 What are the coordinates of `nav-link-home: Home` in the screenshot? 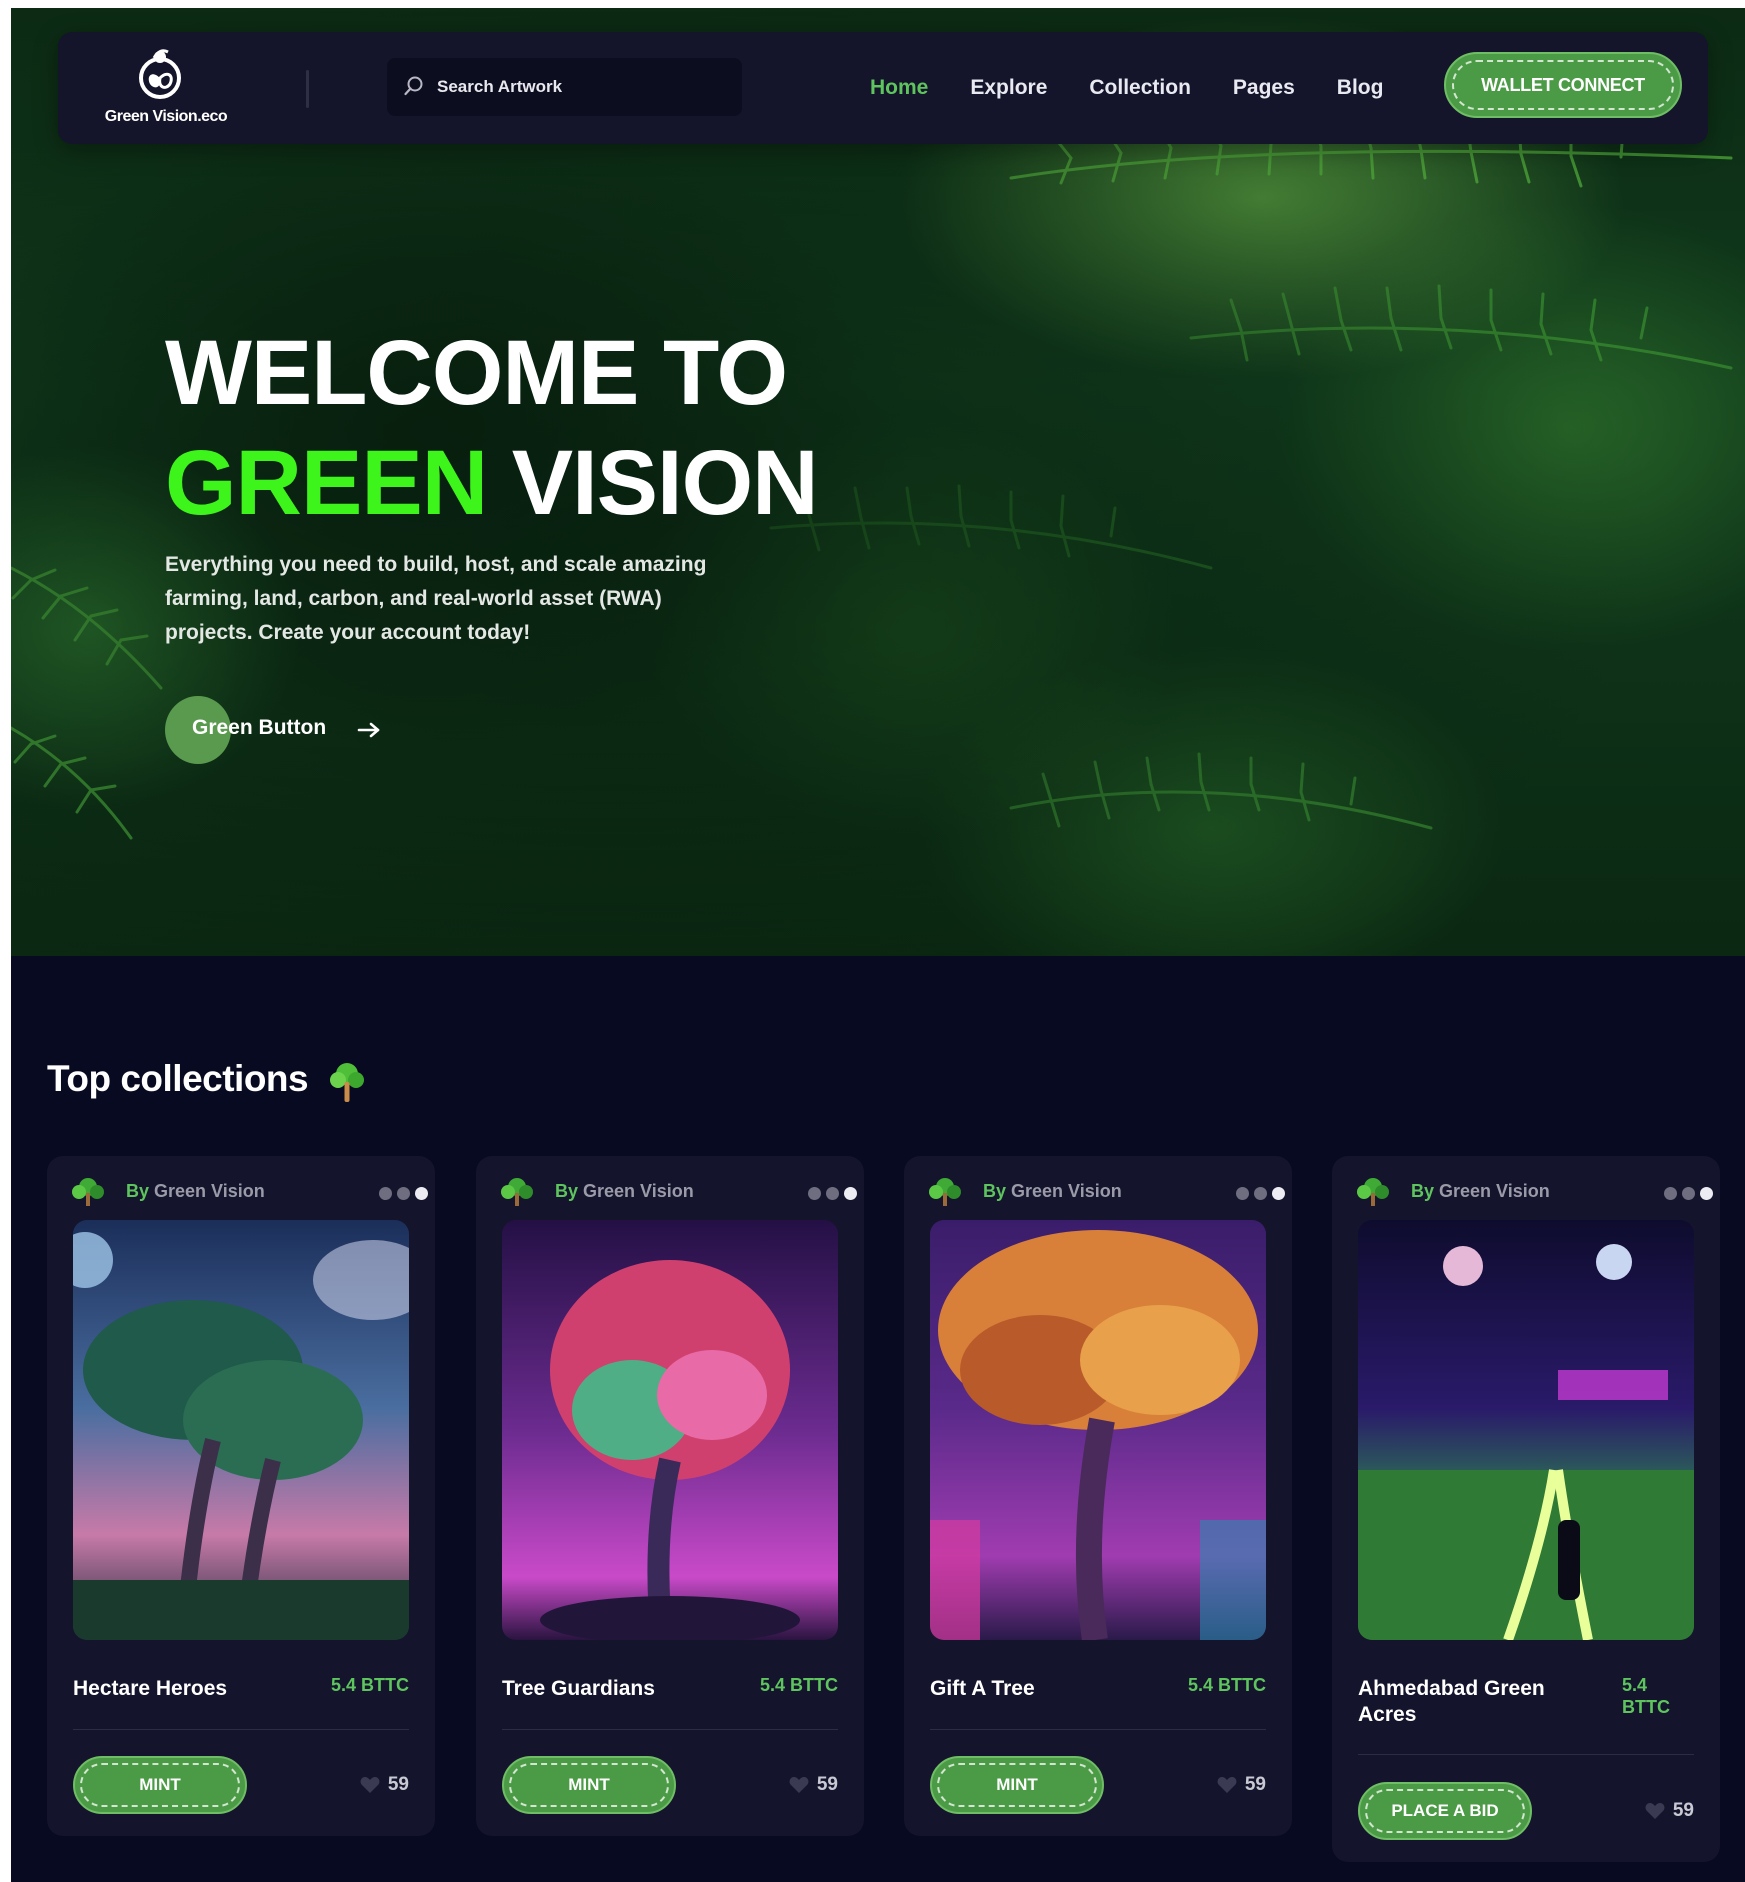 It's located at (899, 88).